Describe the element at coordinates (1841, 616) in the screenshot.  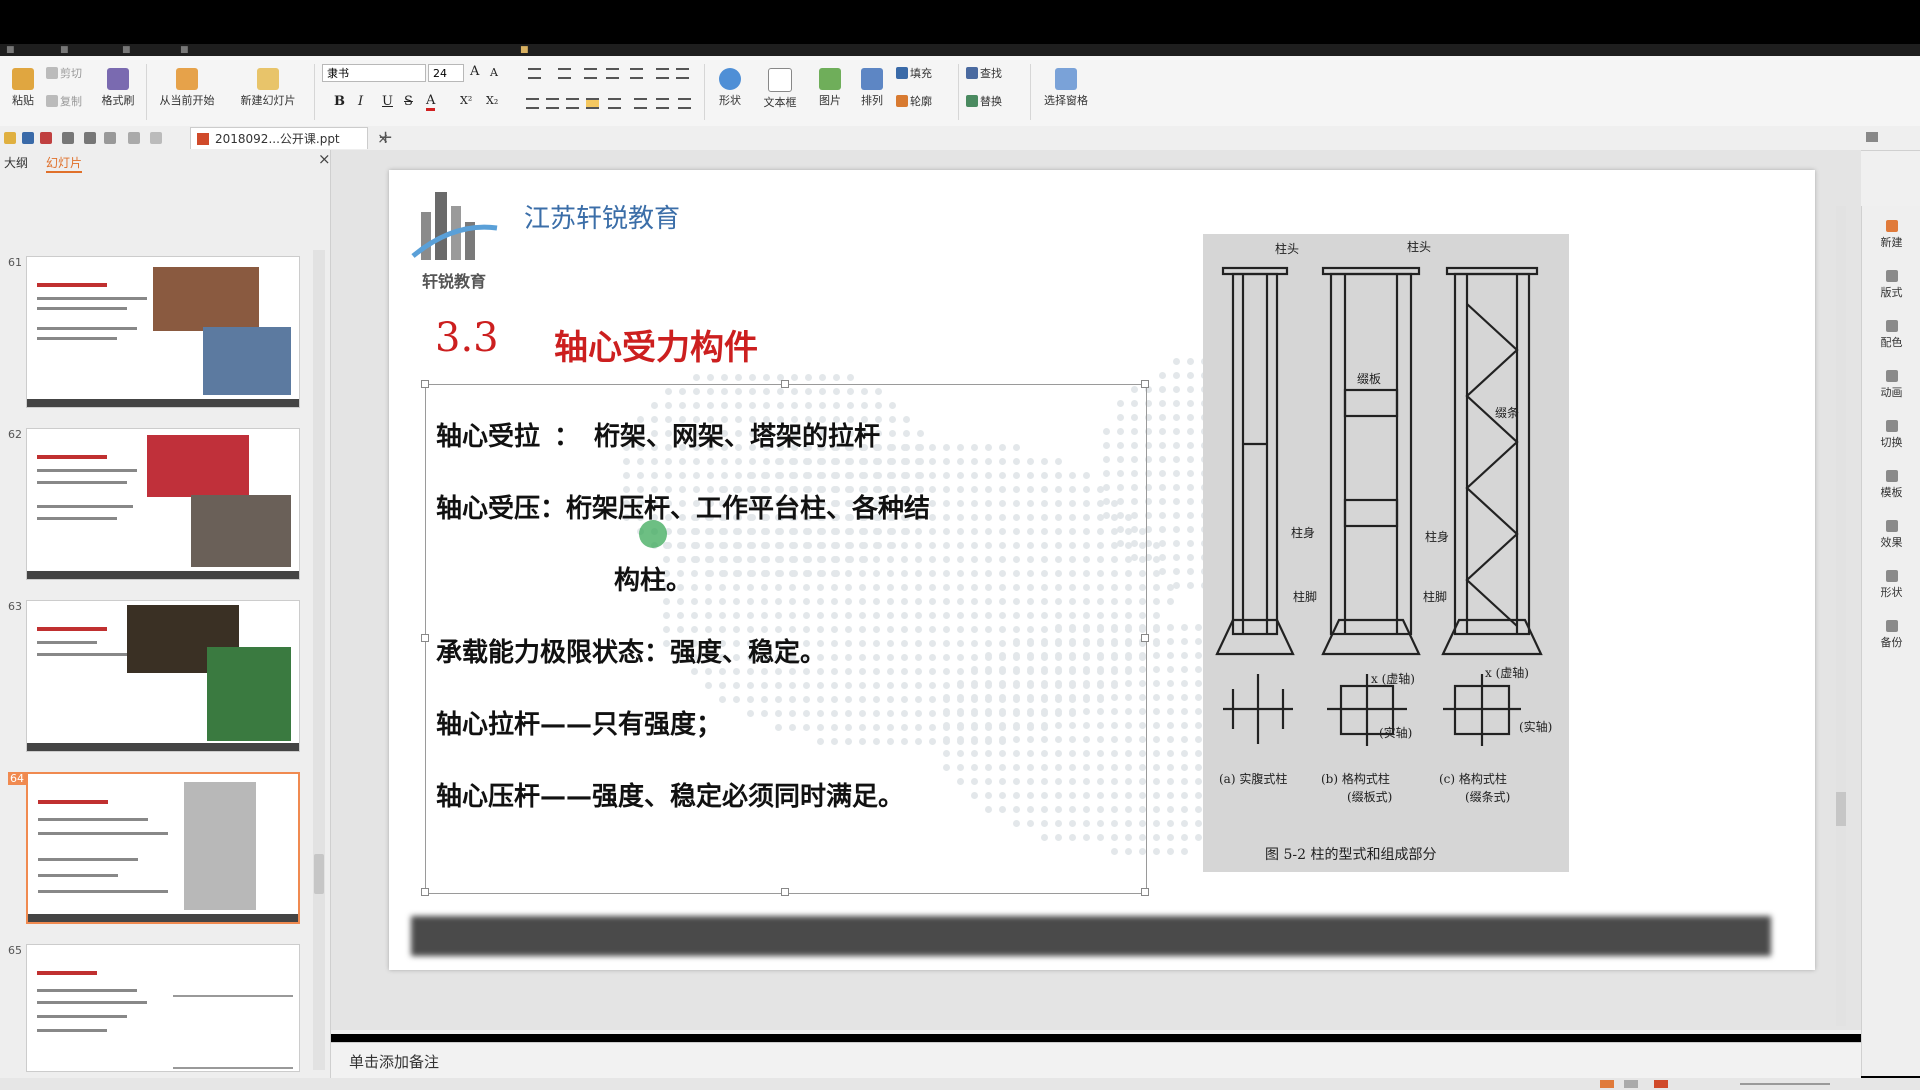
I see `slide-scrollbar` at that location.